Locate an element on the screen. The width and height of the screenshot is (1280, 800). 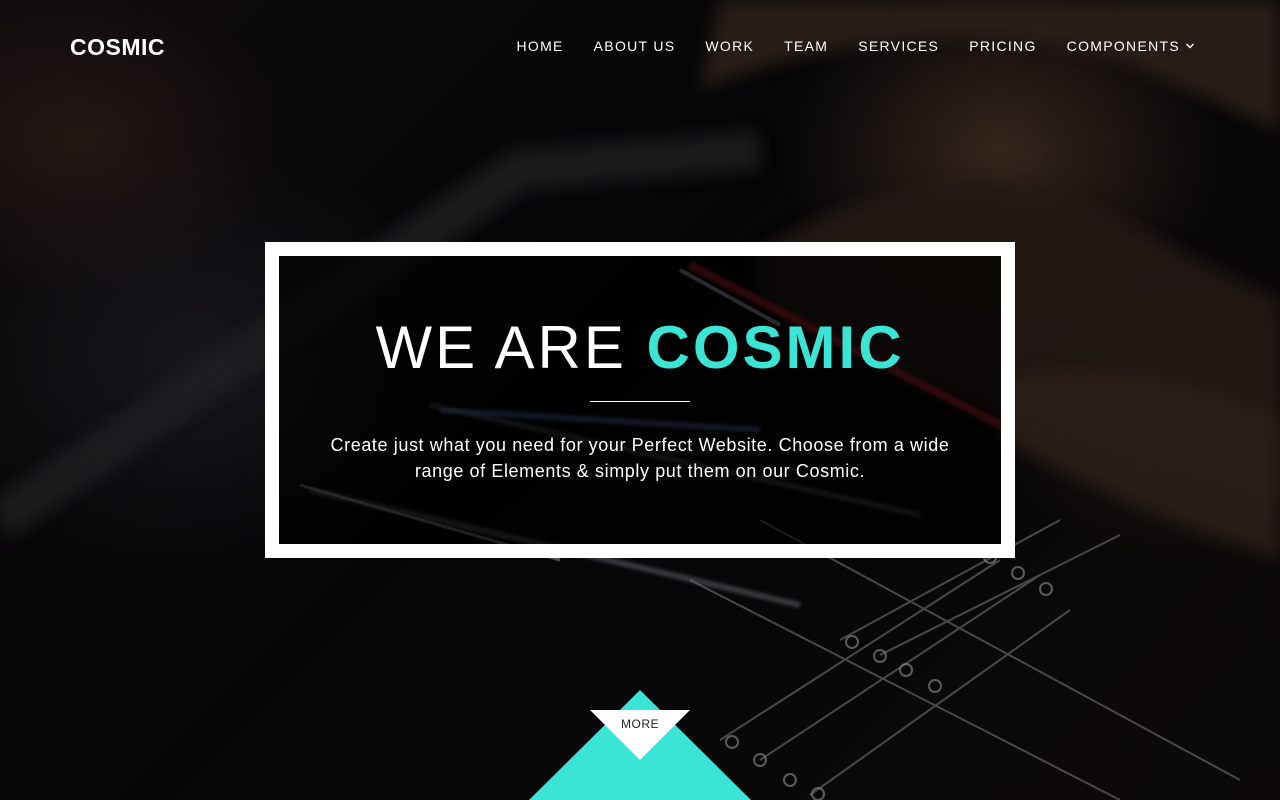
more-badge: MORE is located at coordinates (640, 745).